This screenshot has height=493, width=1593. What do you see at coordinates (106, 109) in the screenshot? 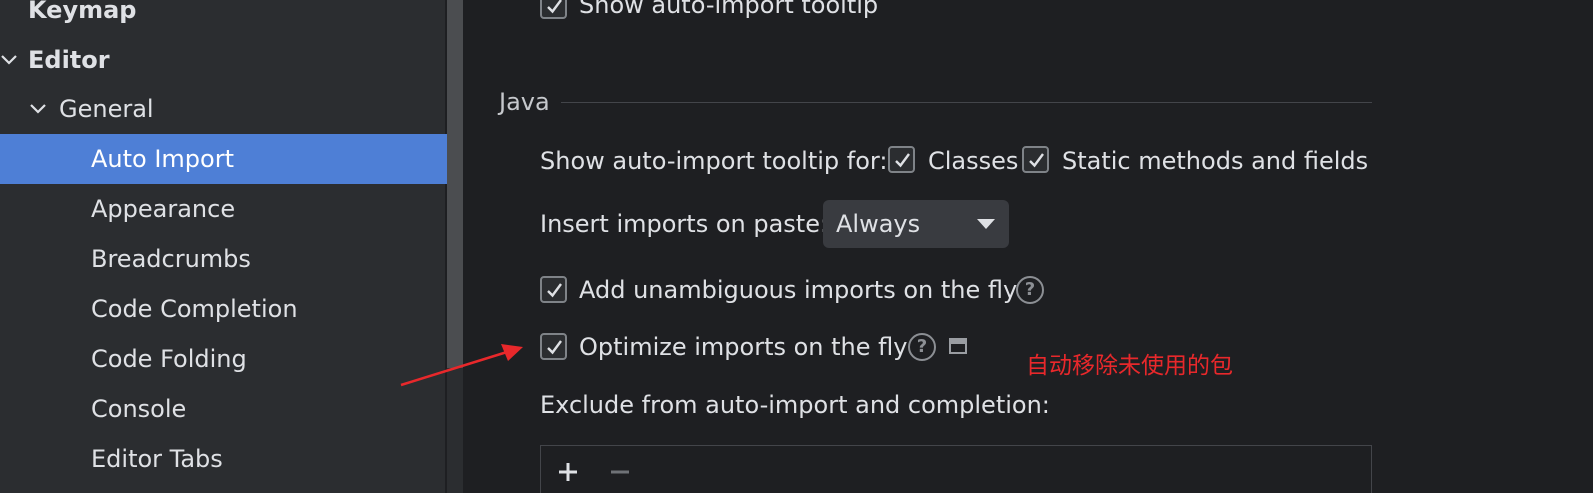
I see `tree-item-label: General` at bounding box center [106, 109].